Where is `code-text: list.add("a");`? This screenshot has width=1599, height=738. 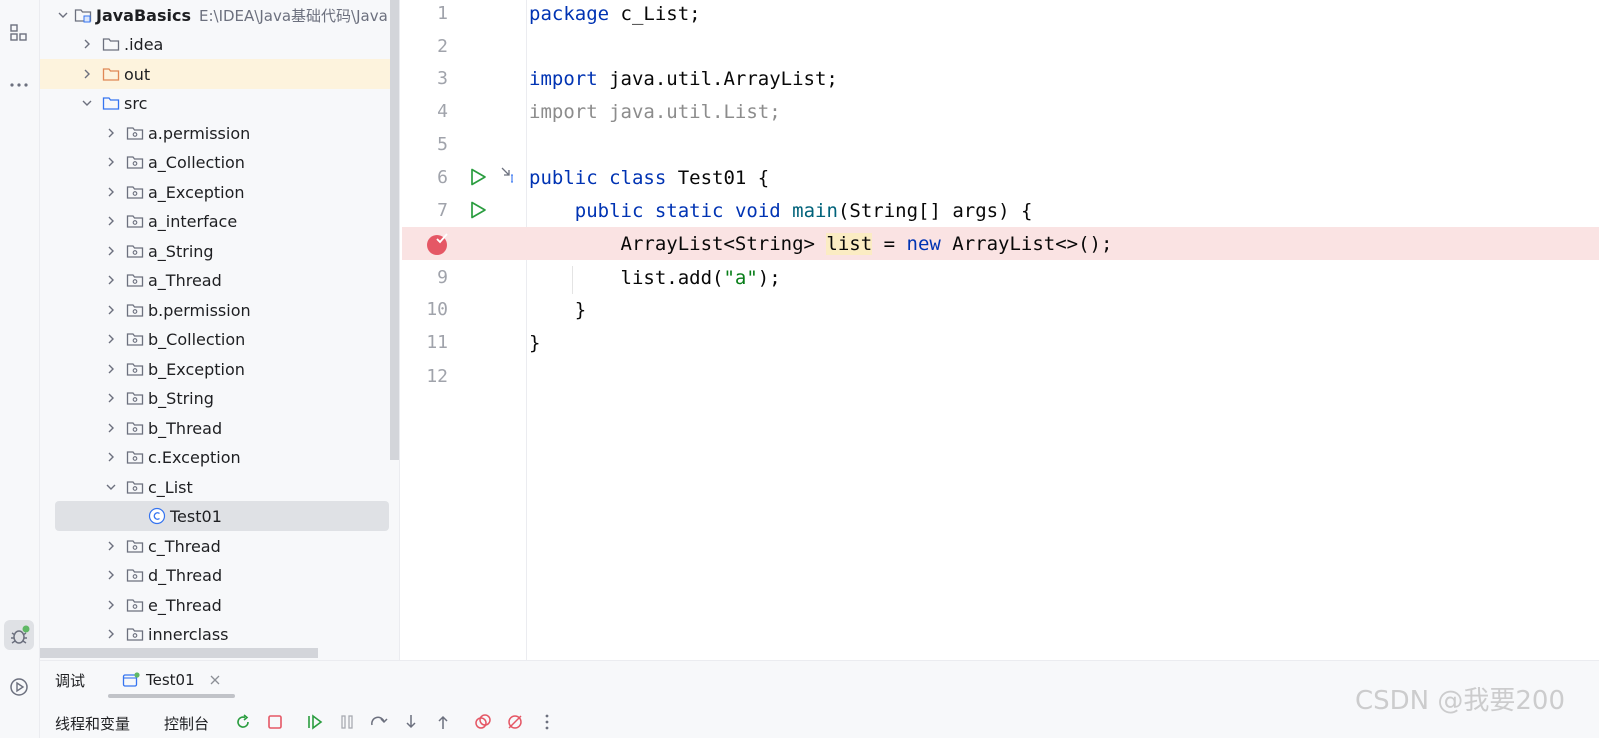
code-text: list.add("a"); is located at coordinates (700, 277).